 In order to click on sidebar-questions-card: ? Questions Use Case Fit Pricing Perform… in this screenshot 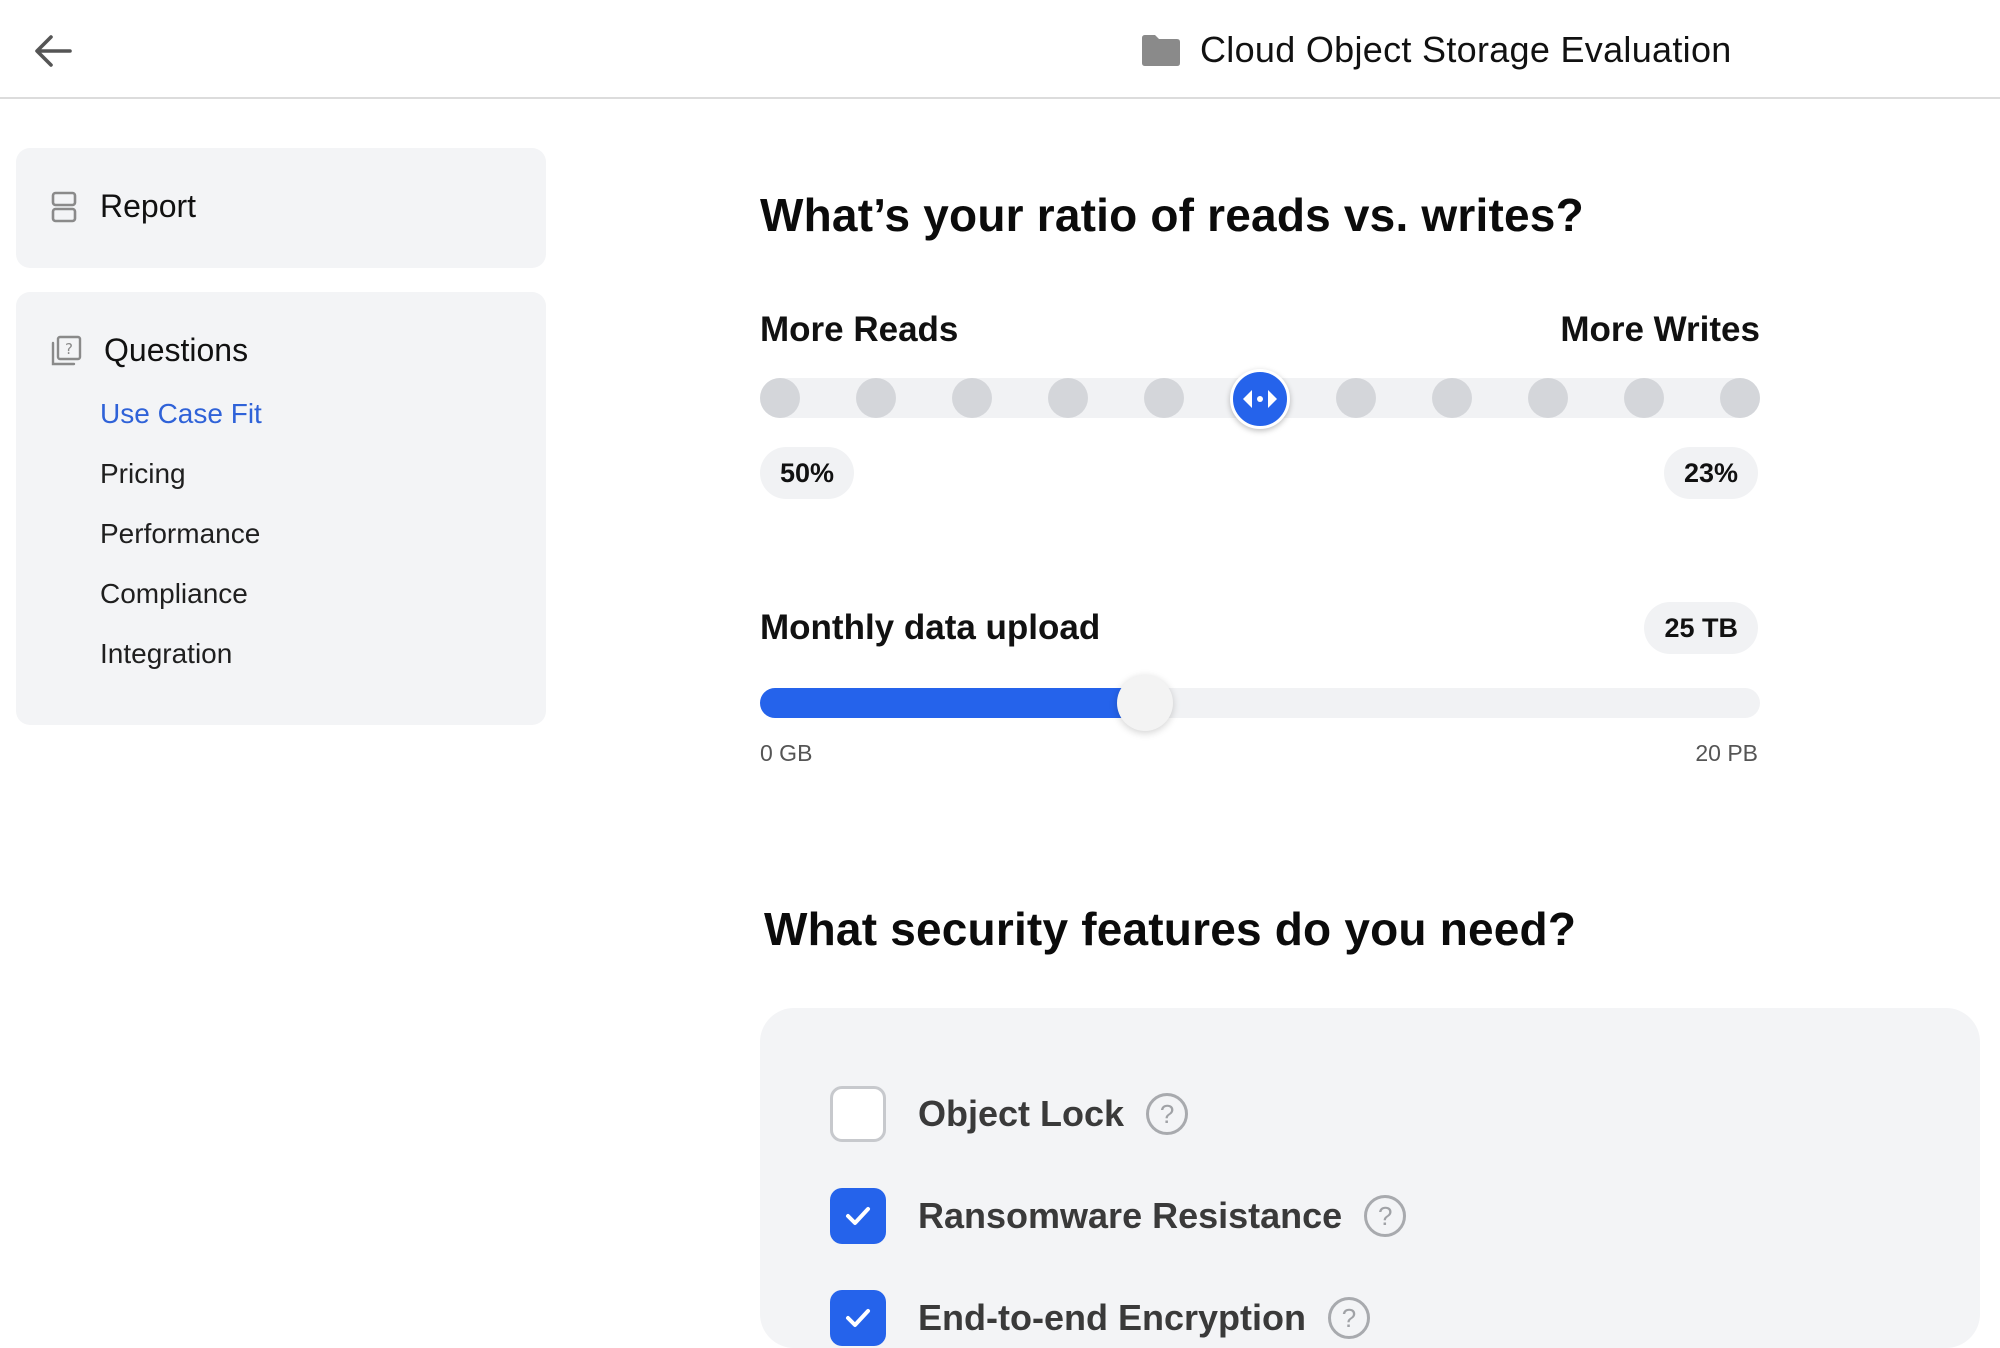, I will do `click(281, 508)`.